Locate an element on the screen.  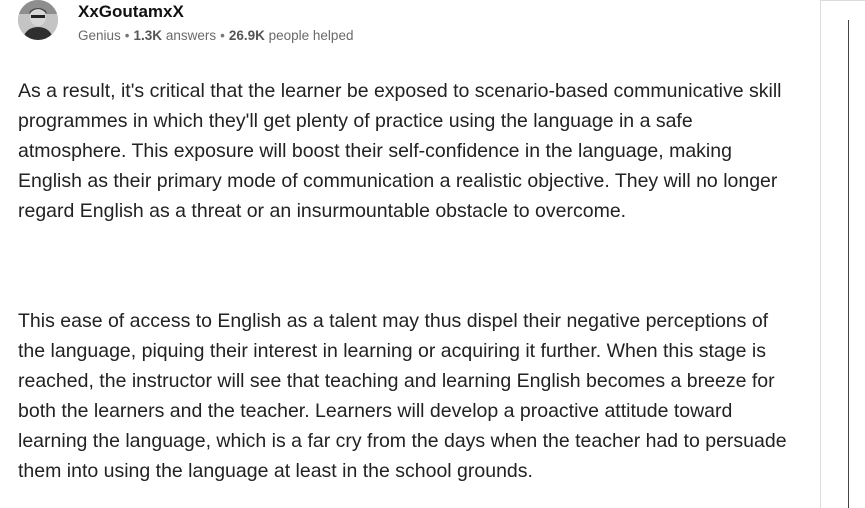
author-name: XxGoutamxX is located at coordinates (131, 12).